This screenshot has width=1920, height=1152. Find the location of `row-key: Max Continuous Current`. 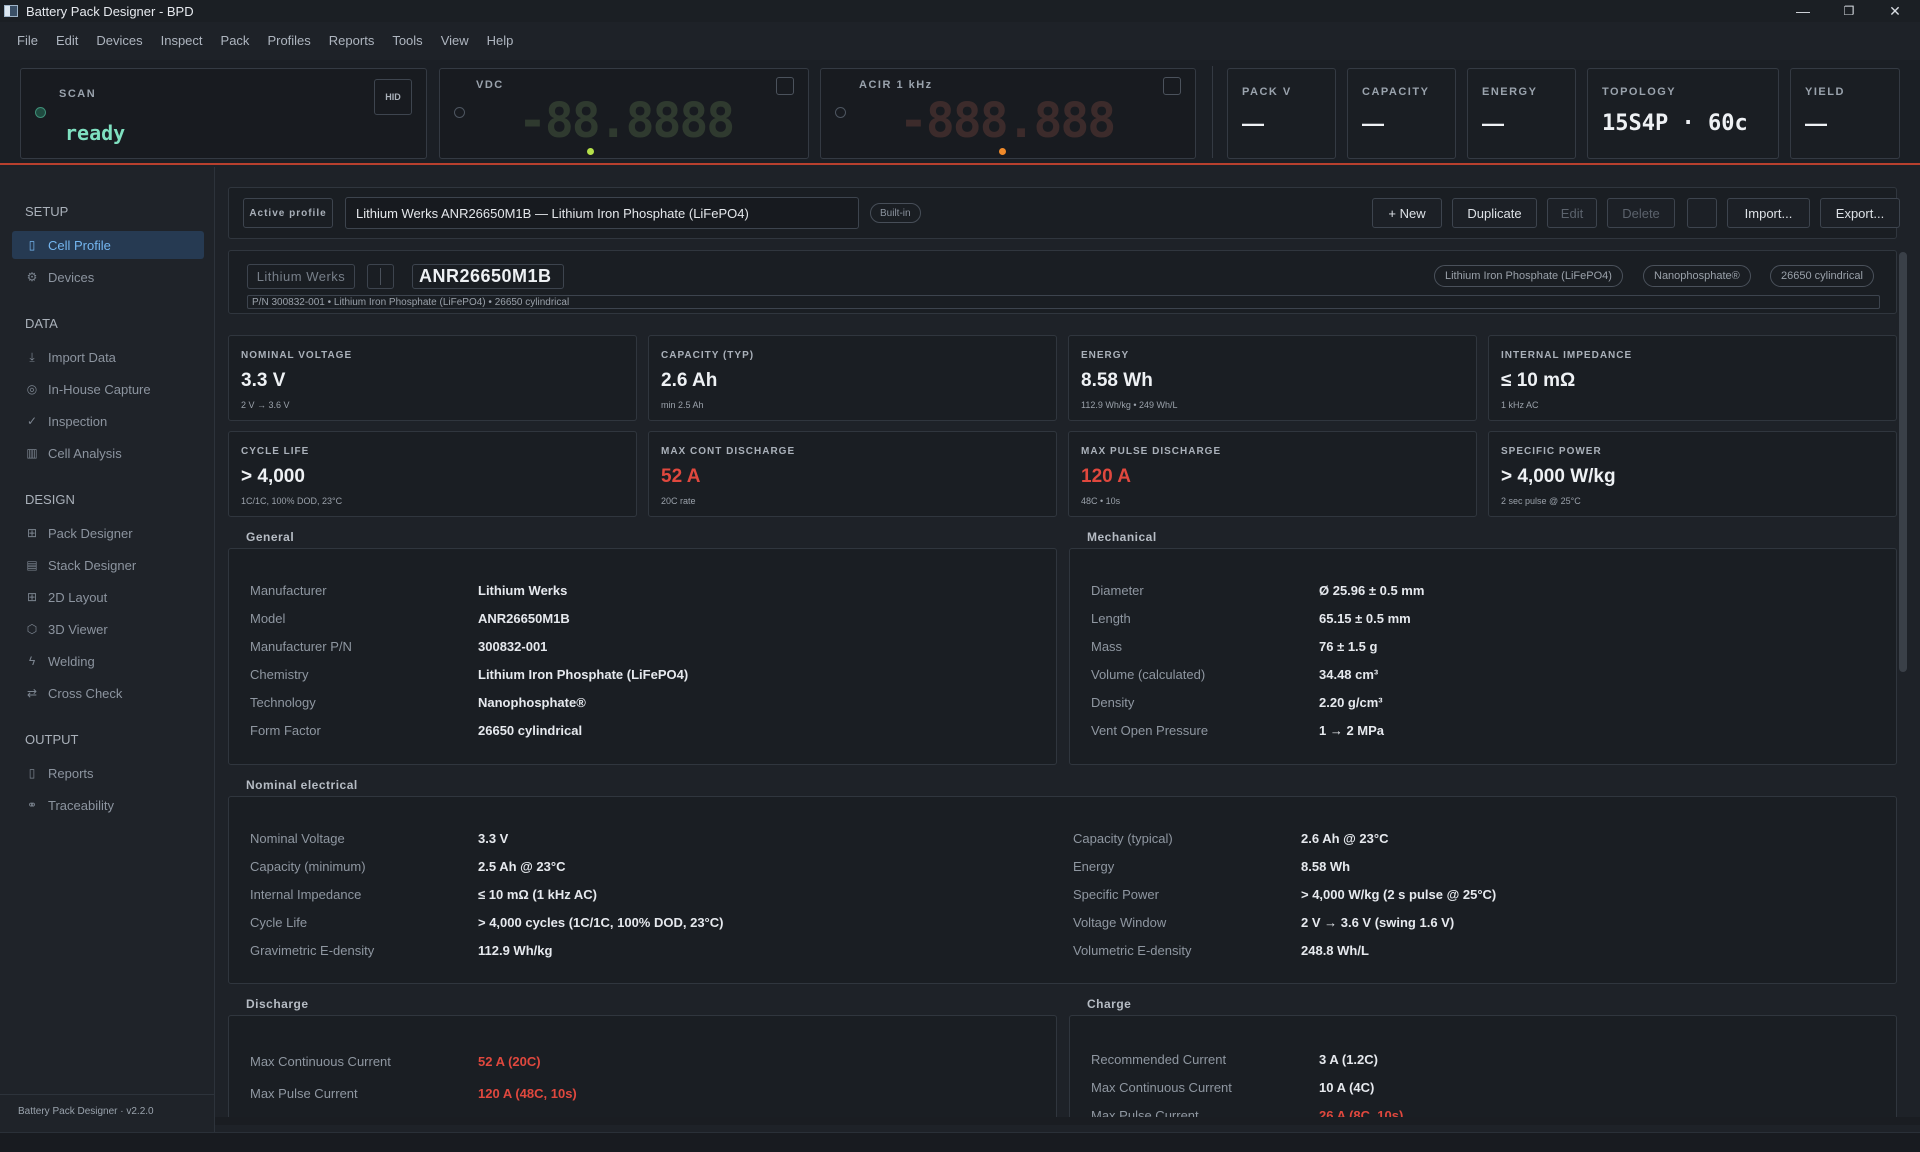

row-key: Max Continuous Current is located at coordinates (320, 1061).